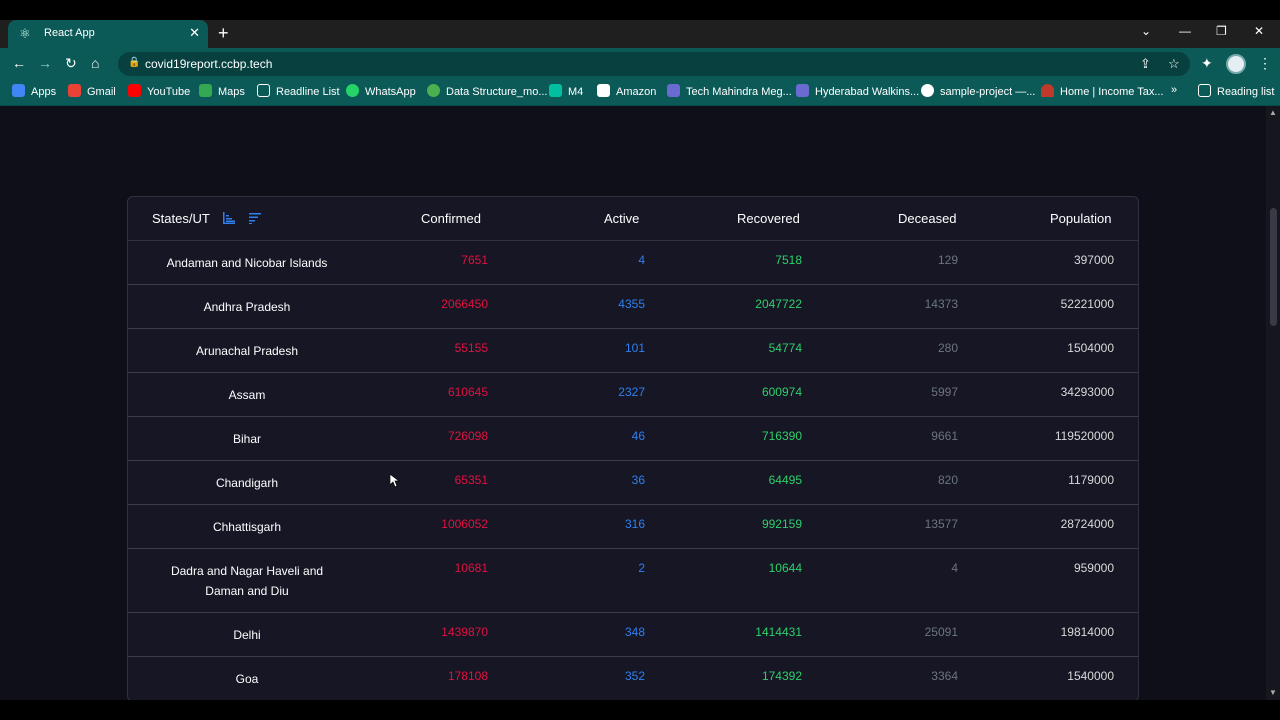  I want to click on bookmark-amazon: Amazon, so click(626, 91).